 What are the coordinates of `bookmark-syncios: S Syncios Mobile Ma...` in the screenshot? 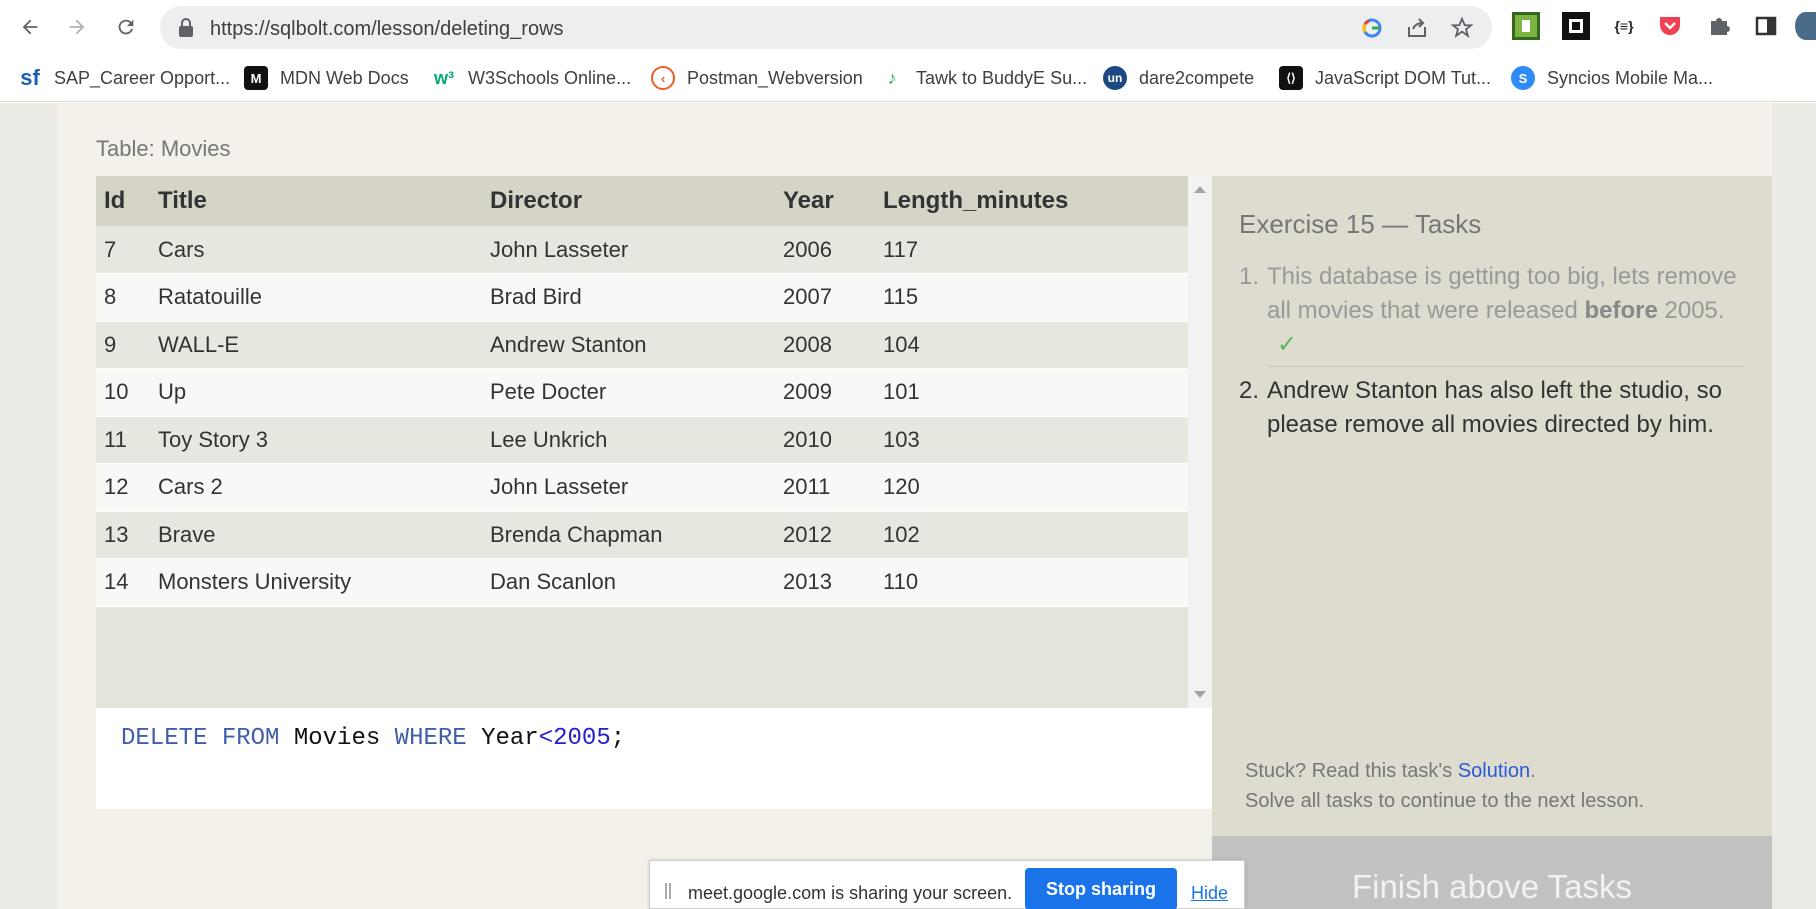 It's located at (1612, 78).